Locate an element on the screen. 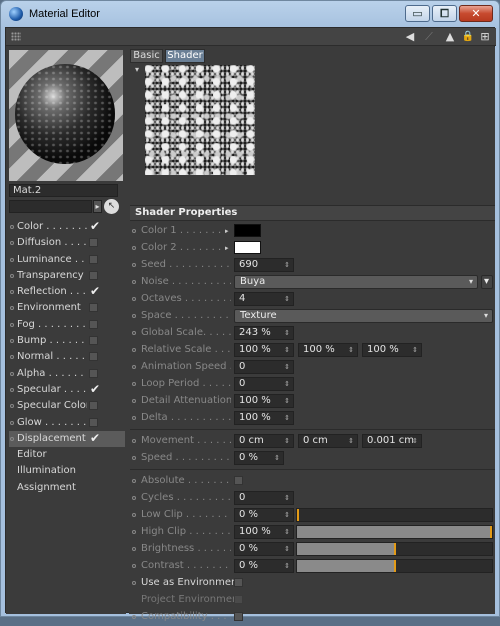 The width and height of the screenshot is (500, 626). space-dropdown: Texture ▾ is located at coordinates (363, 316).